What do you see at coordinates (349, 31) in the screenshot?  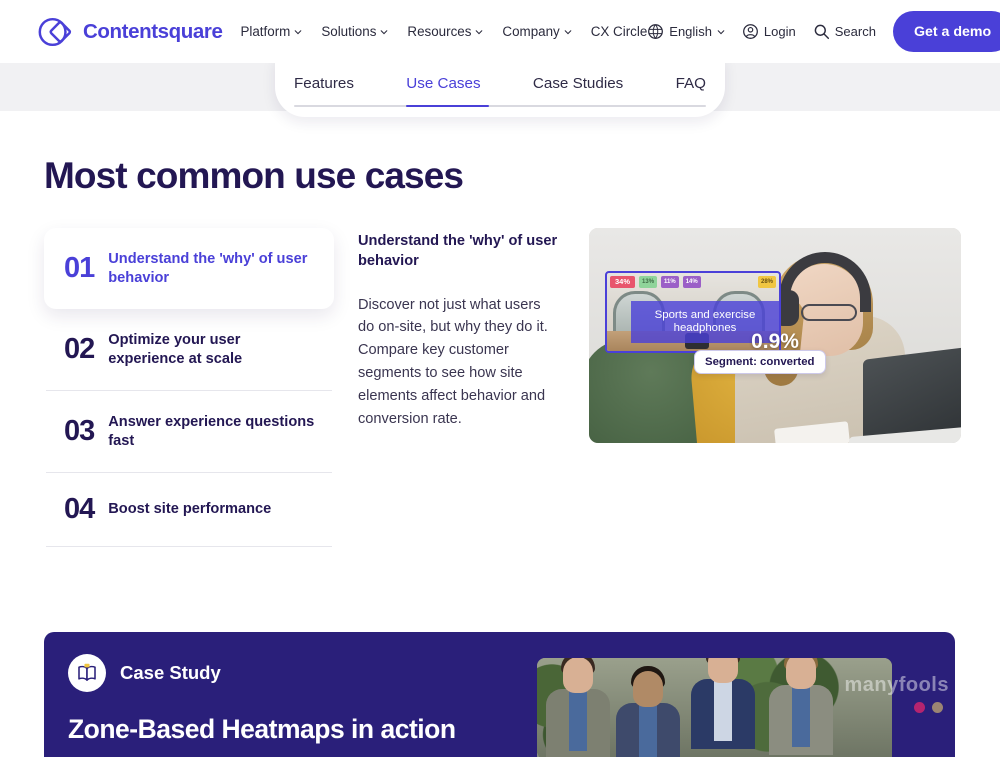 I see `nav-item-label: Solutions` at bounding box center [349, 31].